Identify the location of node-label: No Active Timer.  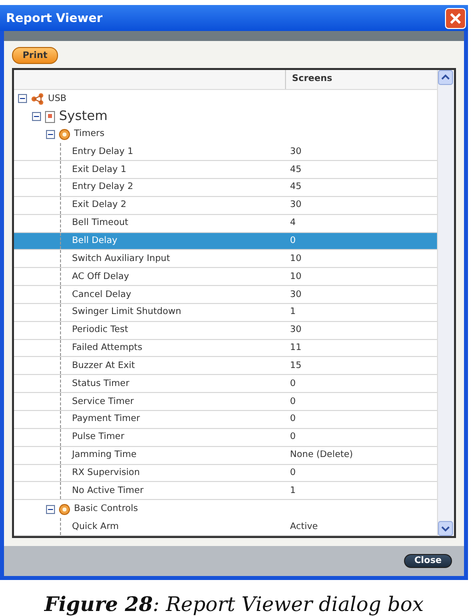
(108, 491).